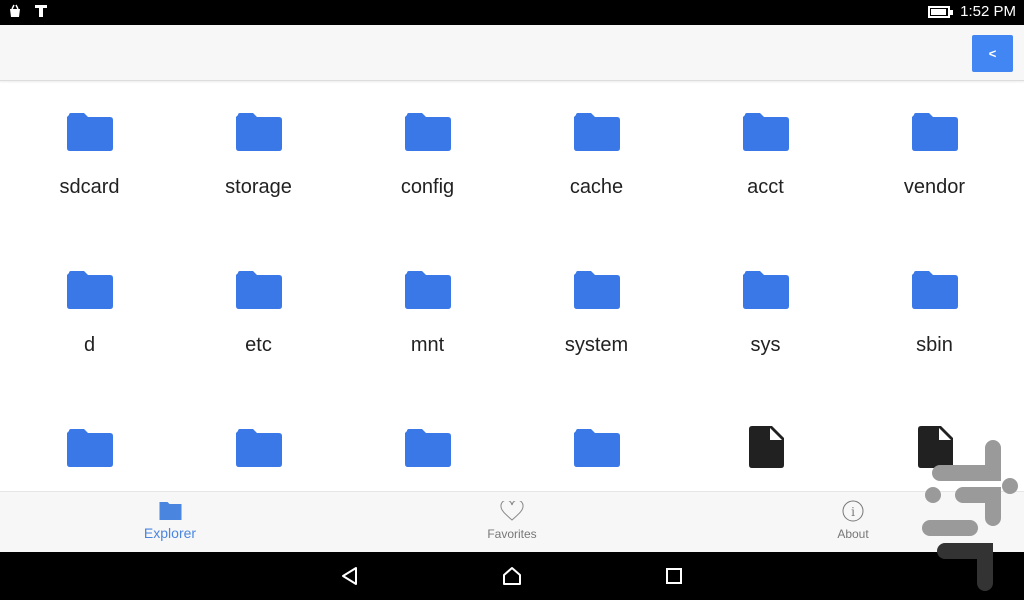 The height and width of the screenshot is (600, 1024). What do you see at coordinates (941, 11) in the screenshot?
I see `battery-icon` at bounding box center [941, 11].